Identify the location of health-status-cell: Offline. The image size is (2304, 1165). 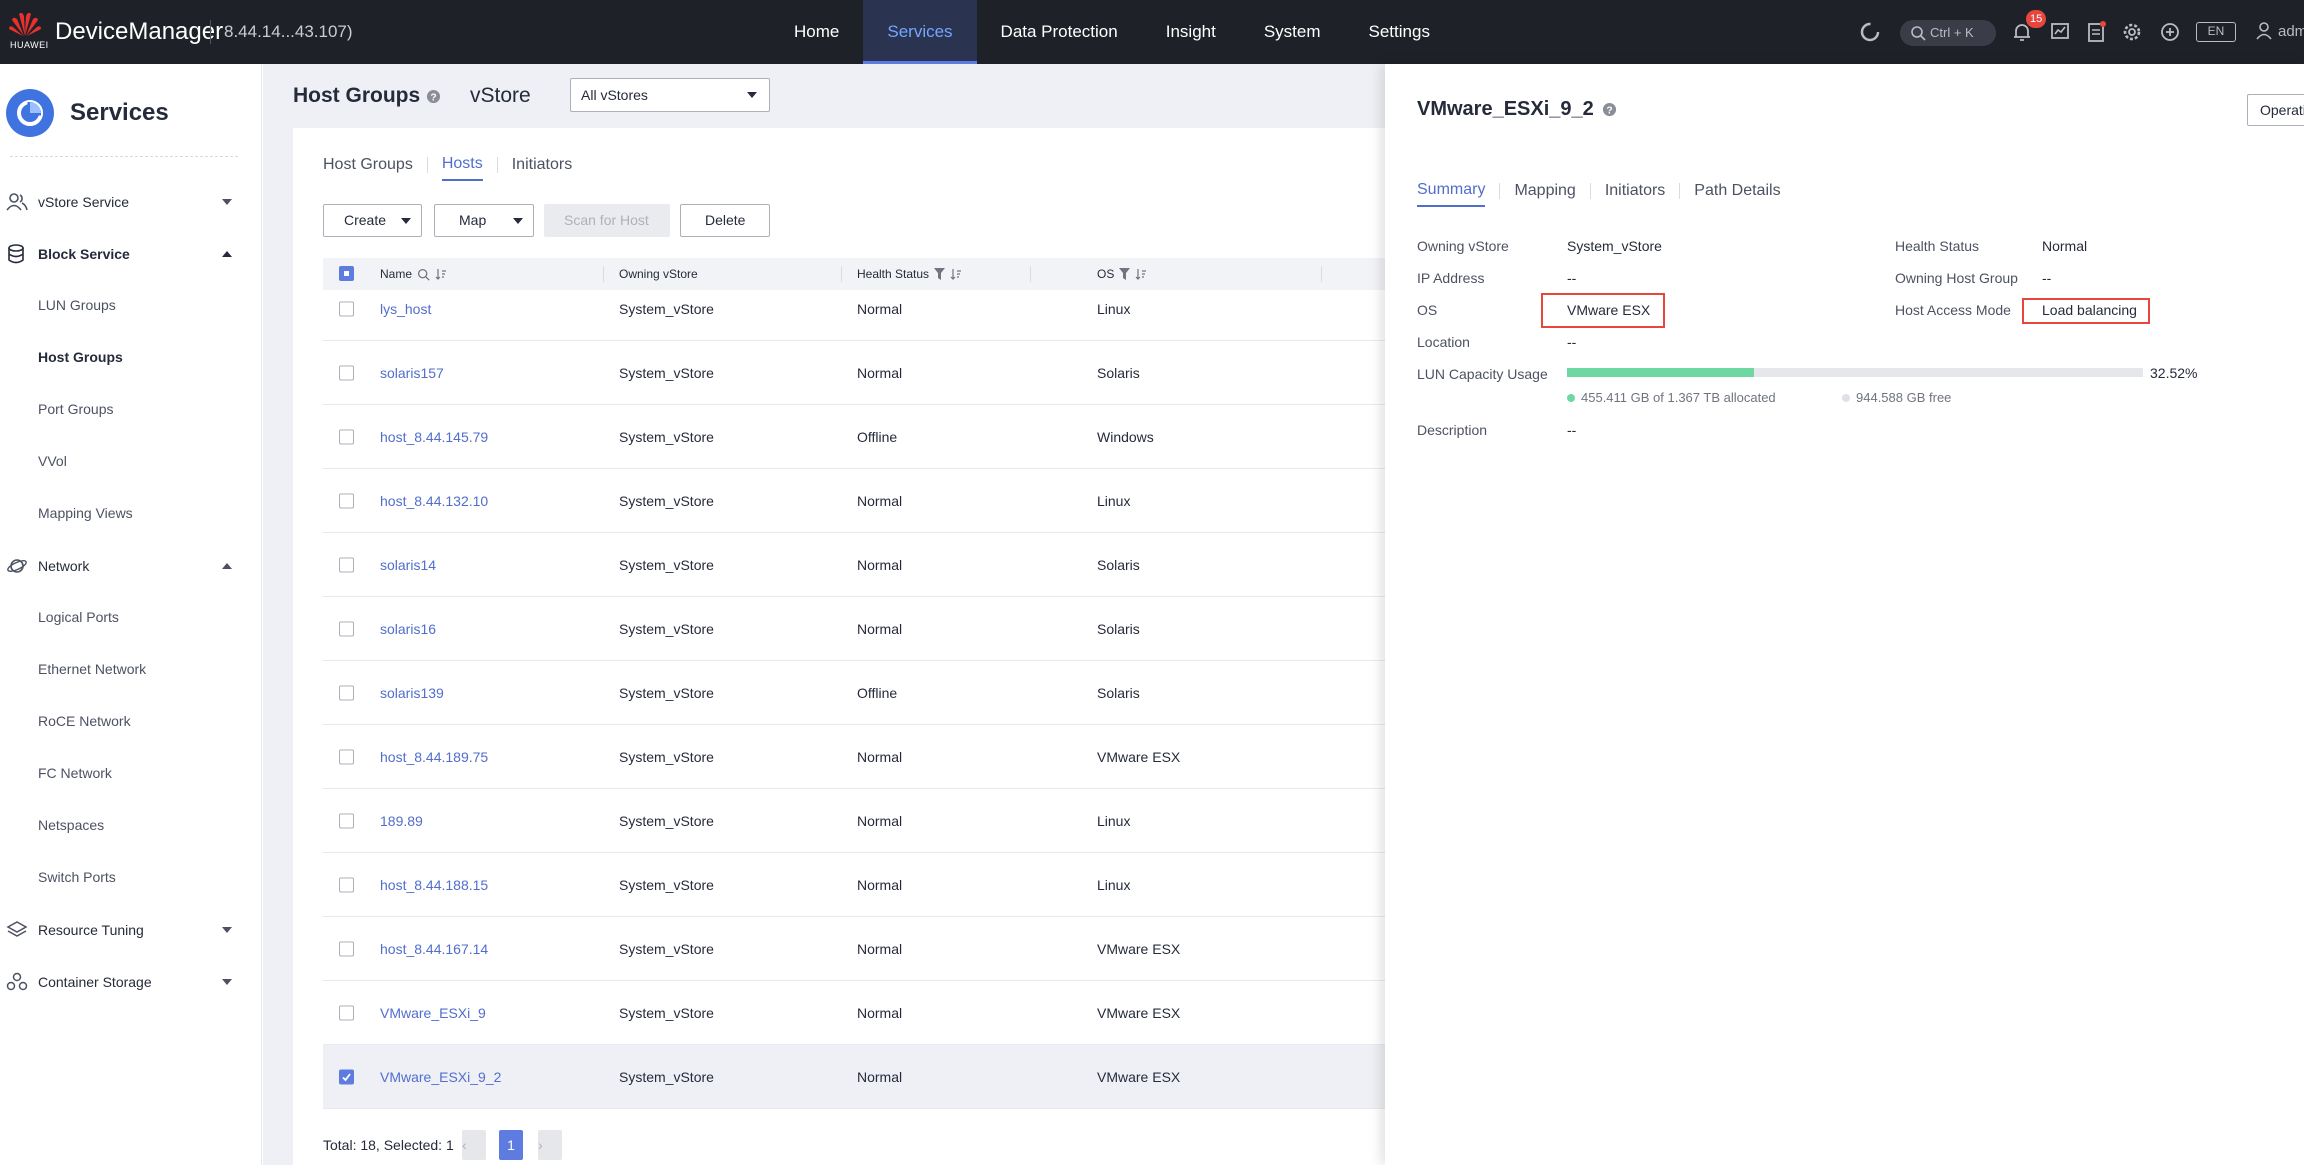
(877, 436).